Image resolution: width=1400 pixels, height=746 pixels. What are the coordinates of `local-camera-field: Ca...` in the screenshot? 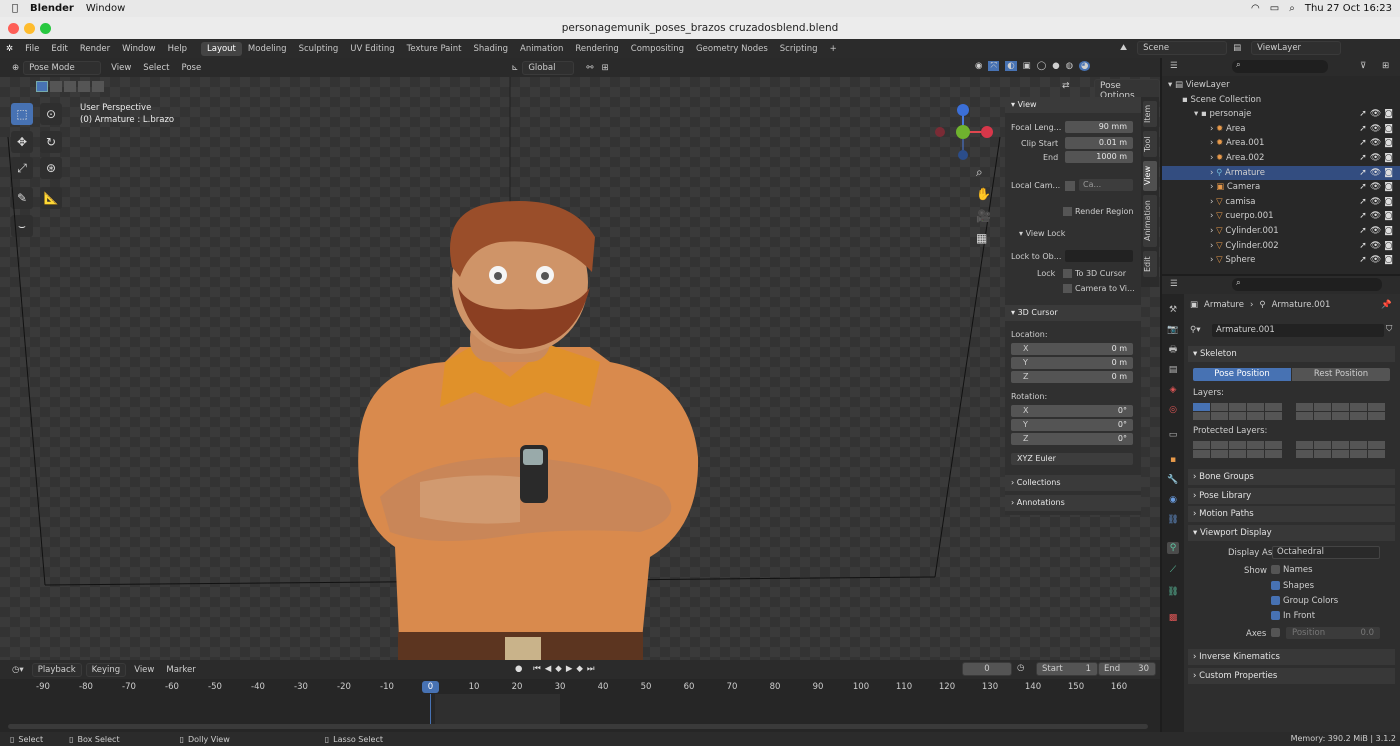 It's located at (1106, 185).